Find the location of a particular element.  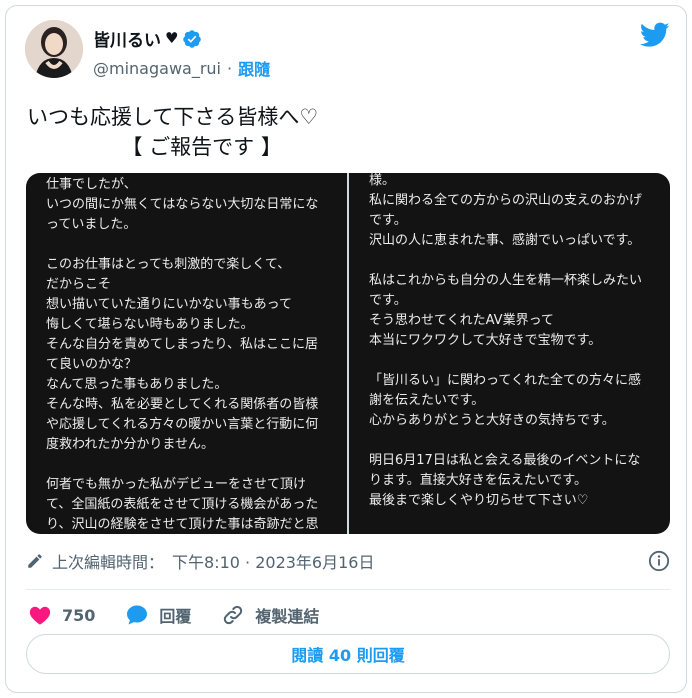

handle: @minagawa_rui is located at coordinates (157, 68).